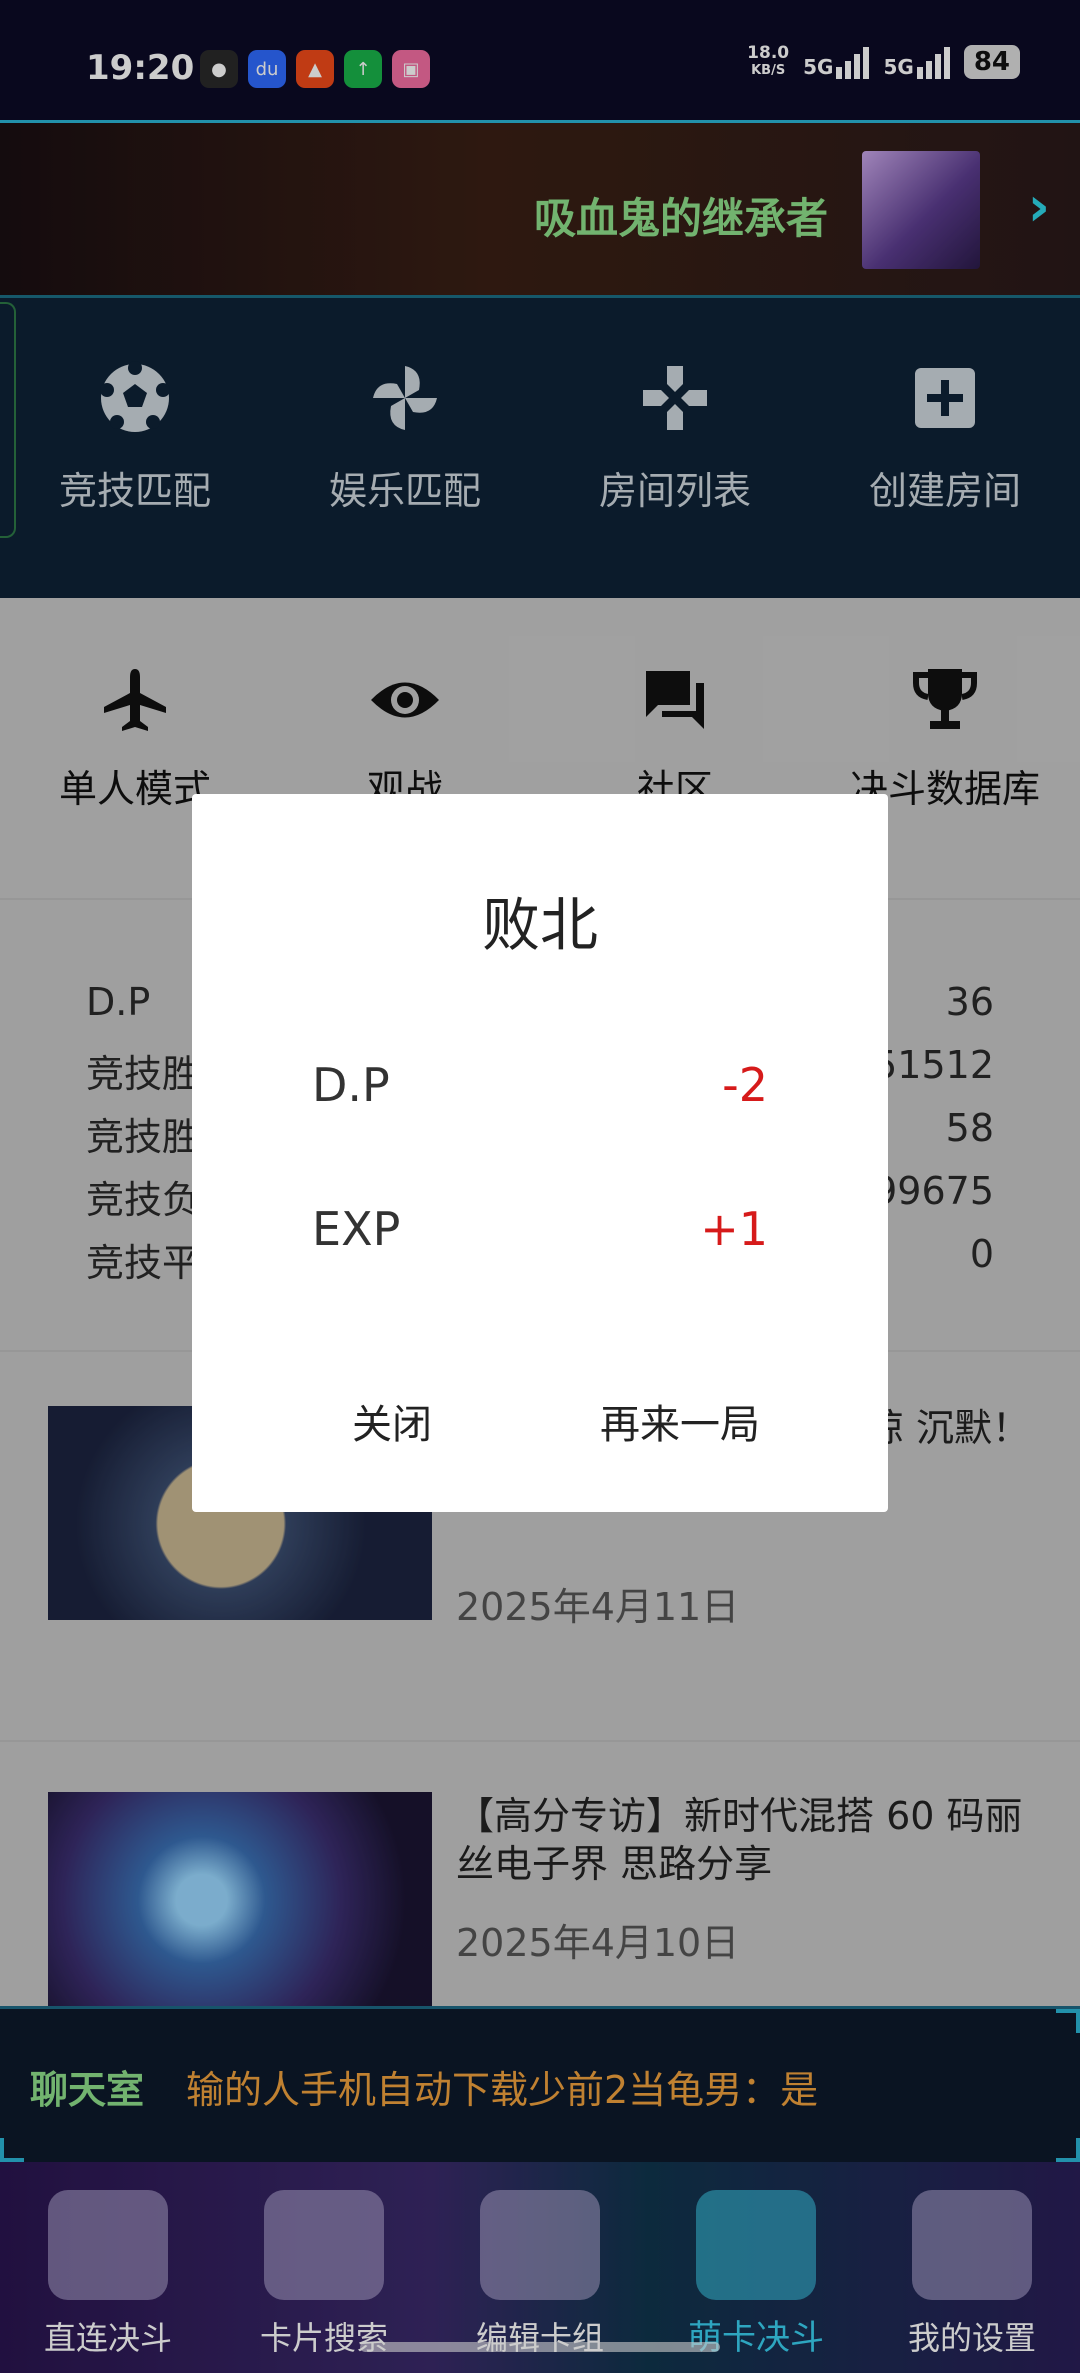 Image resolution: width=1080 pixels, height=2373 pixels. What do you see at coordinates (680, 1421) in the screenshot?
I see `play-again-button: 再来一局` at bounding box center [680, 1421].